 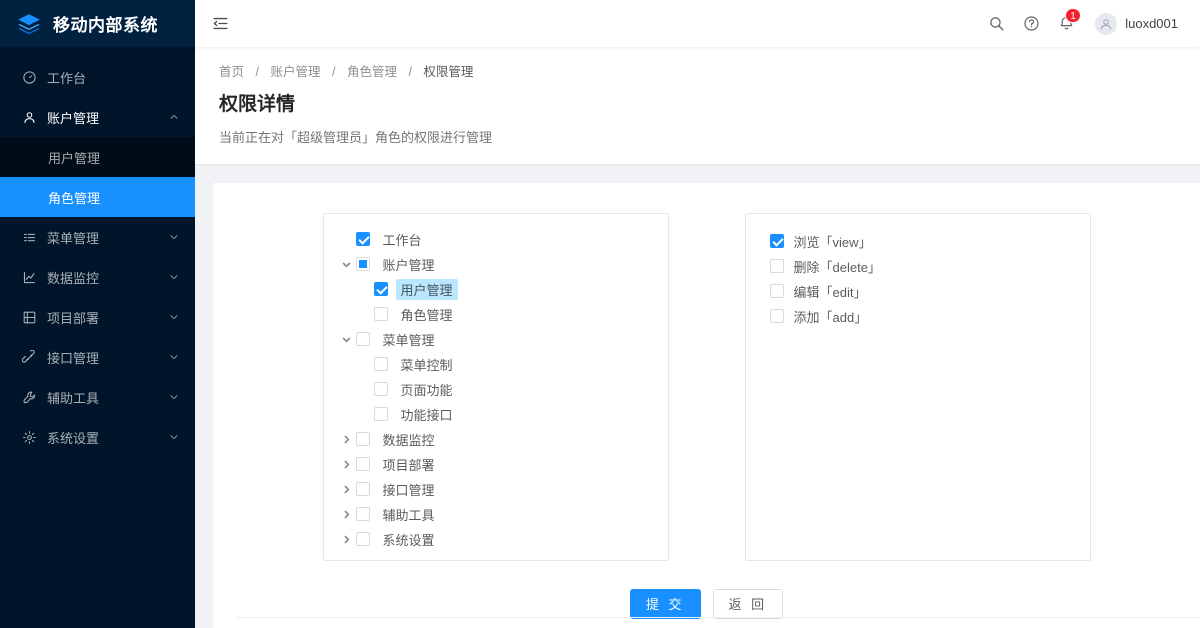 What do you see at coordinates (409, 339) in the screenshot?
I see `tree-node-label: 菜单管理` at bounding box center [409, 339].